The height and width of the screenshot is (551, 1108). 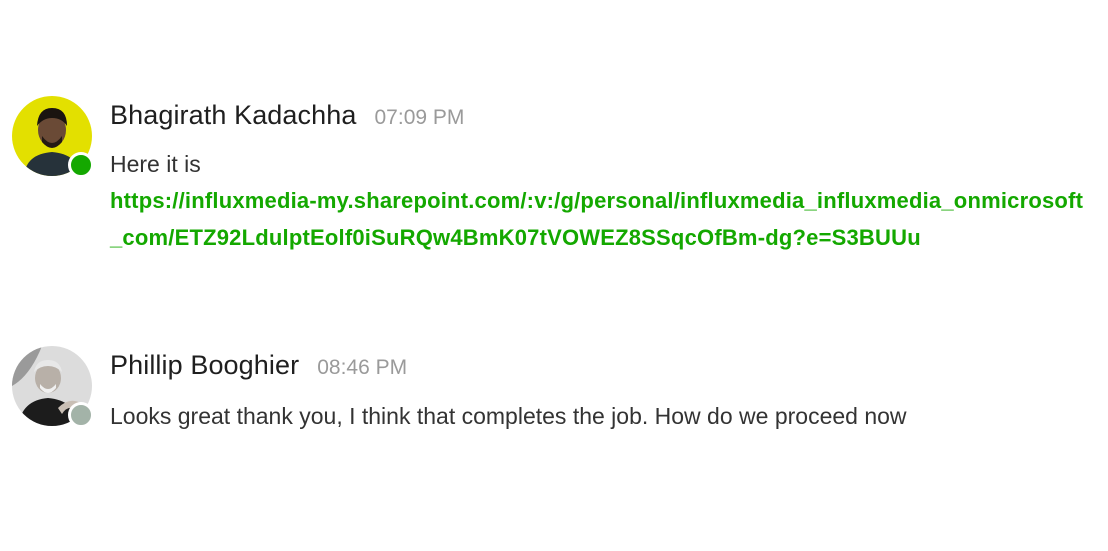 I want to click on online-status-icon, so click(x=81, y=165).